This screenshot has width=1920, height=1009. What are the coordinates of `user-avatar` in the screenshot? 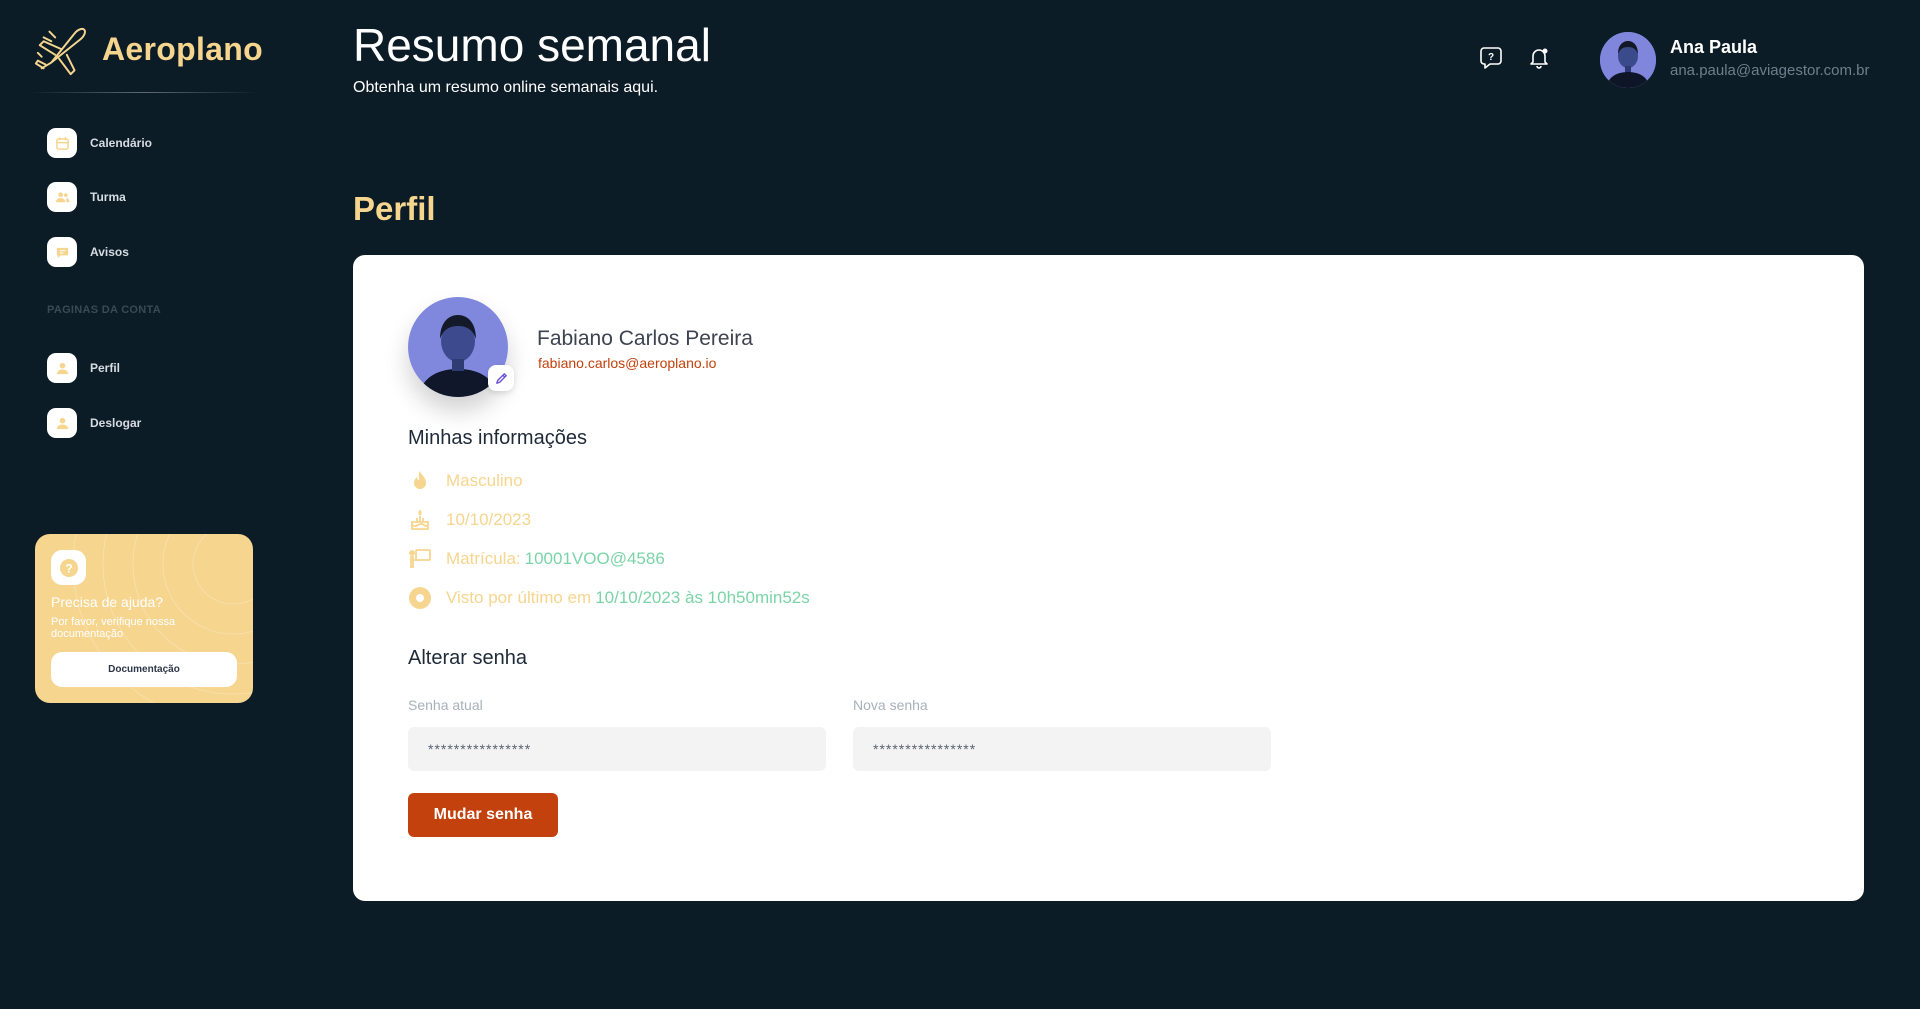 It's located at (1628, 60).